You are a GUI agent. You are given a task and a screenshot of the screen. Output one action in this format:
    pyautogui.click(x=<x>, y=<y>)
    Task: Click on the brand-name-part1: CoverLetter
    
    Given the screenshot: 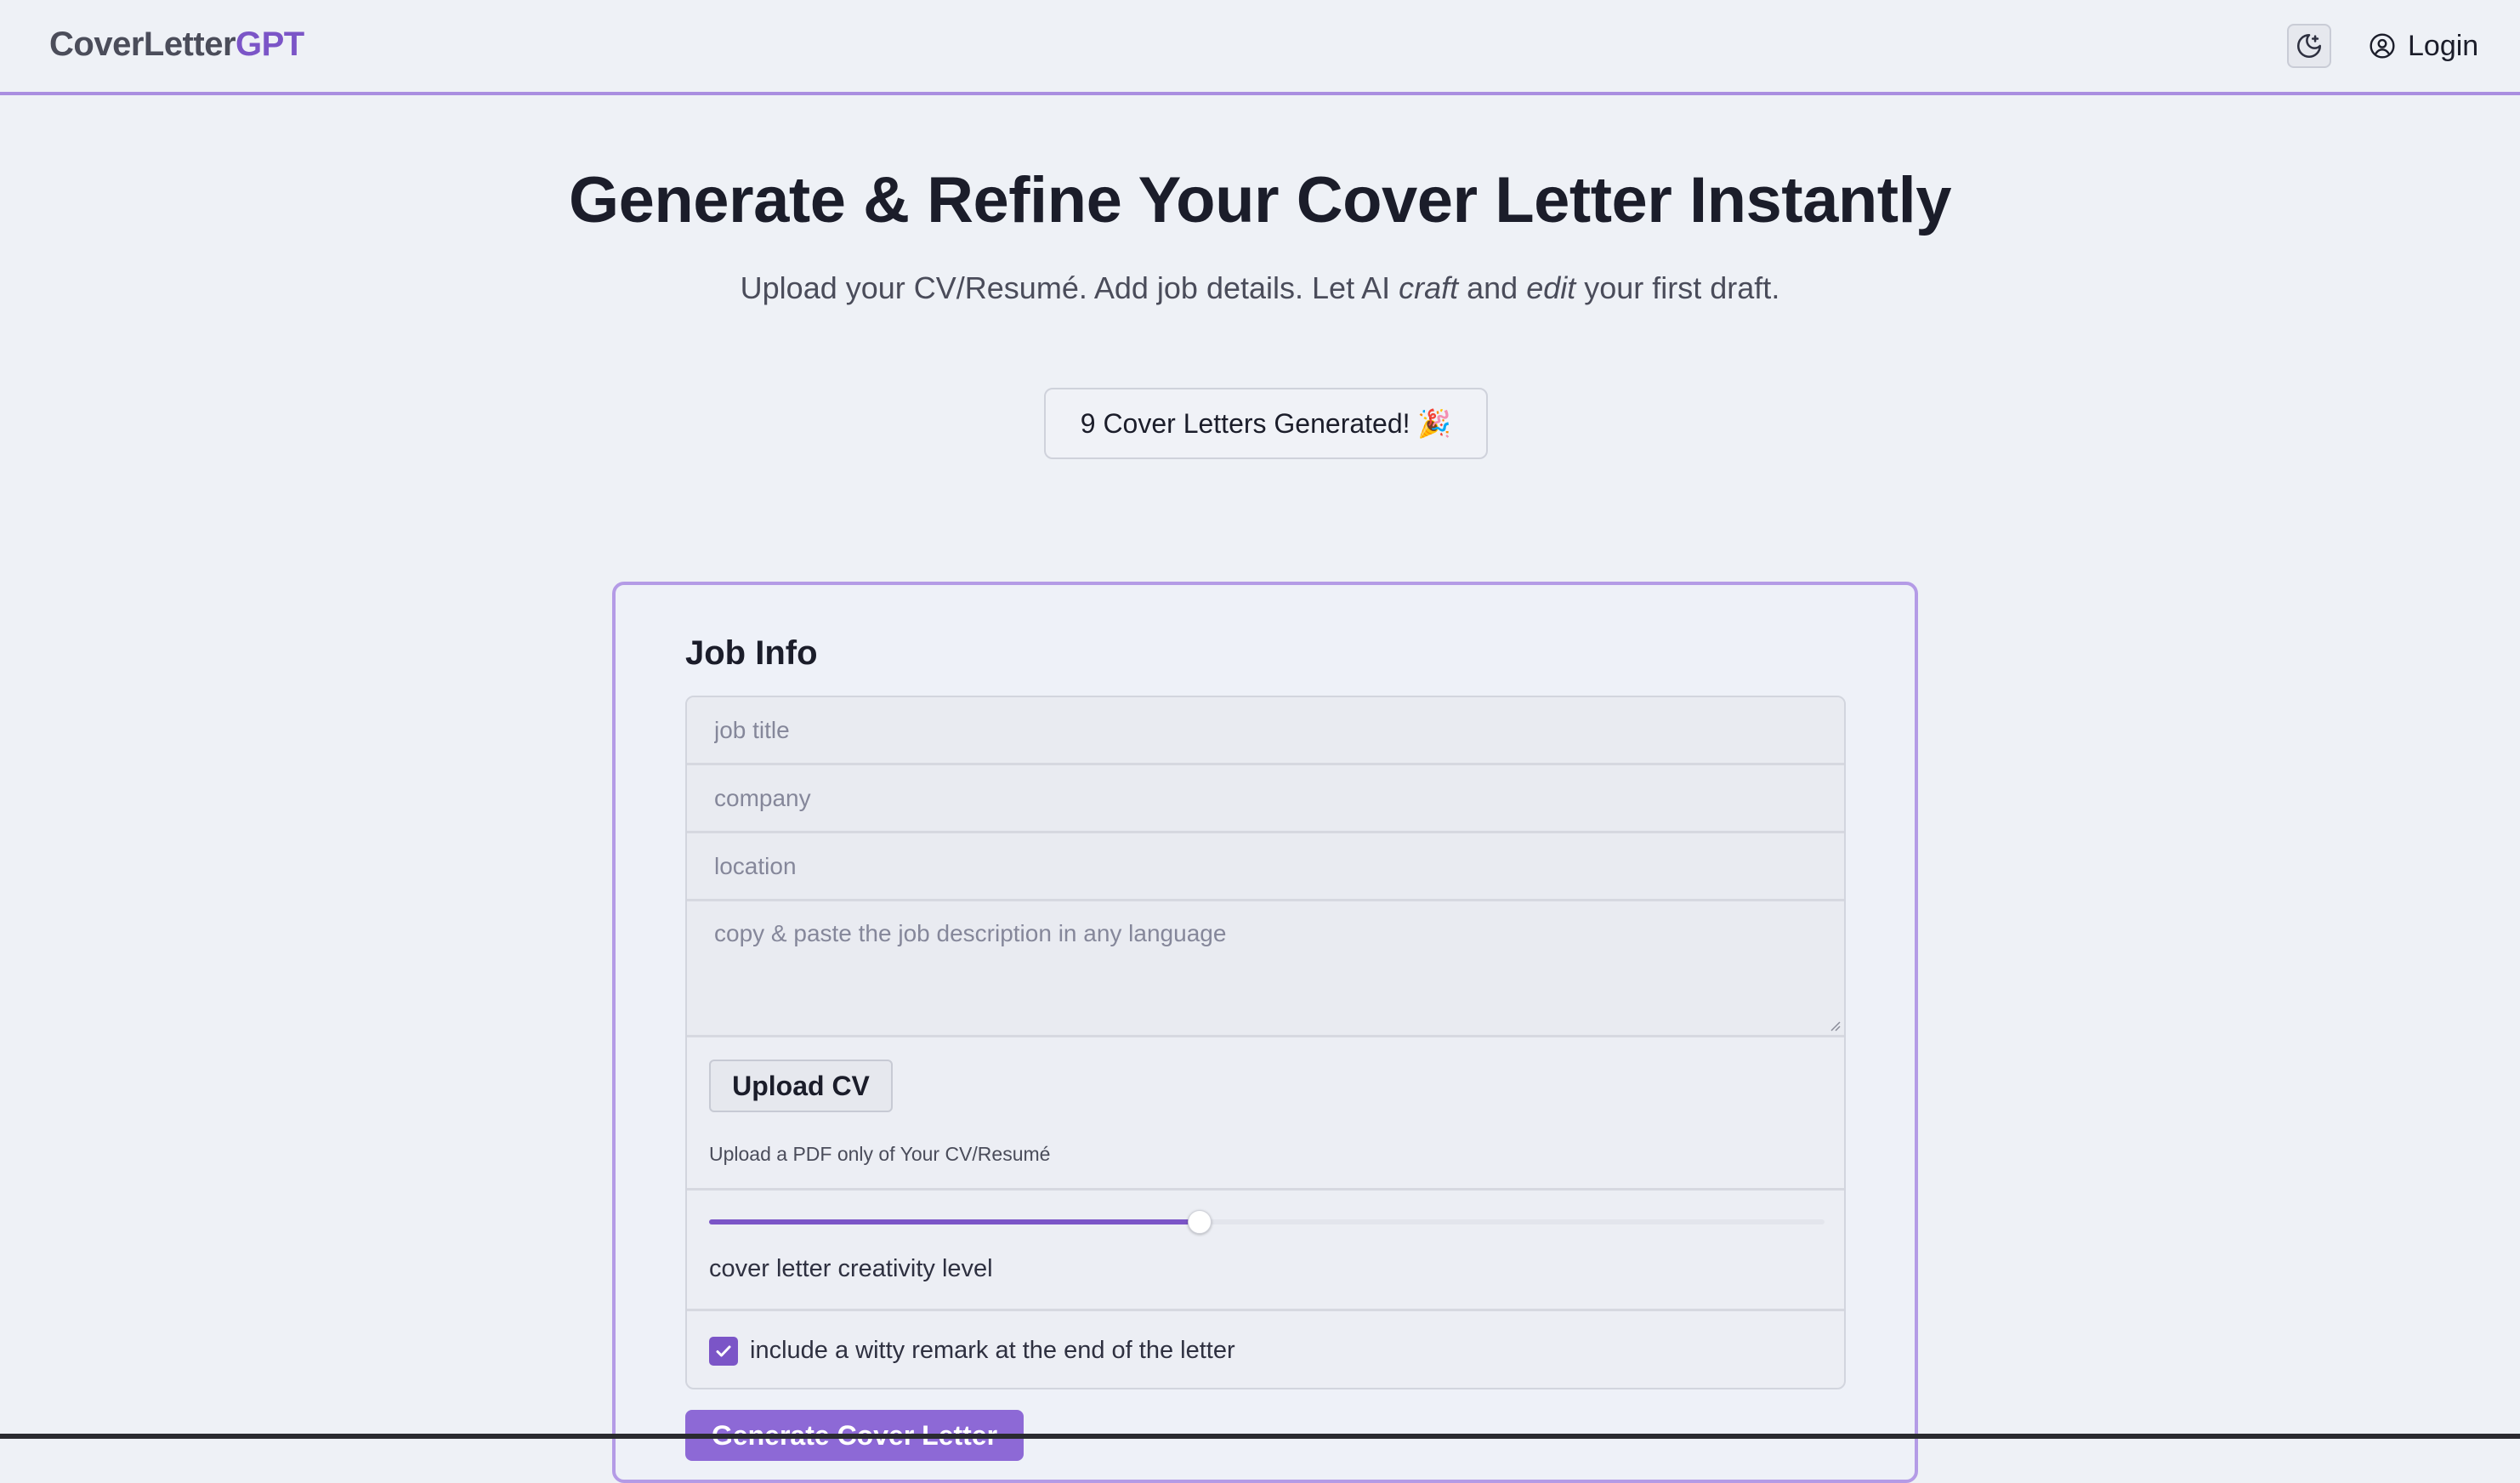 What is the action you would take?
    pyautogui.click(x=142, y=44)
    